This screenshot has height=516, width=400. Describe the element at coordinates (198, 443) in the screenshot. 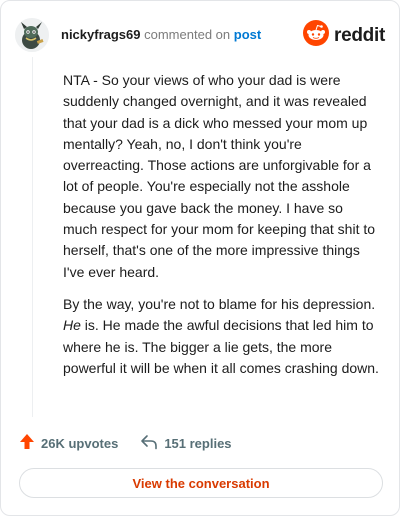

I see `reply-label: 151 replies` at that location.